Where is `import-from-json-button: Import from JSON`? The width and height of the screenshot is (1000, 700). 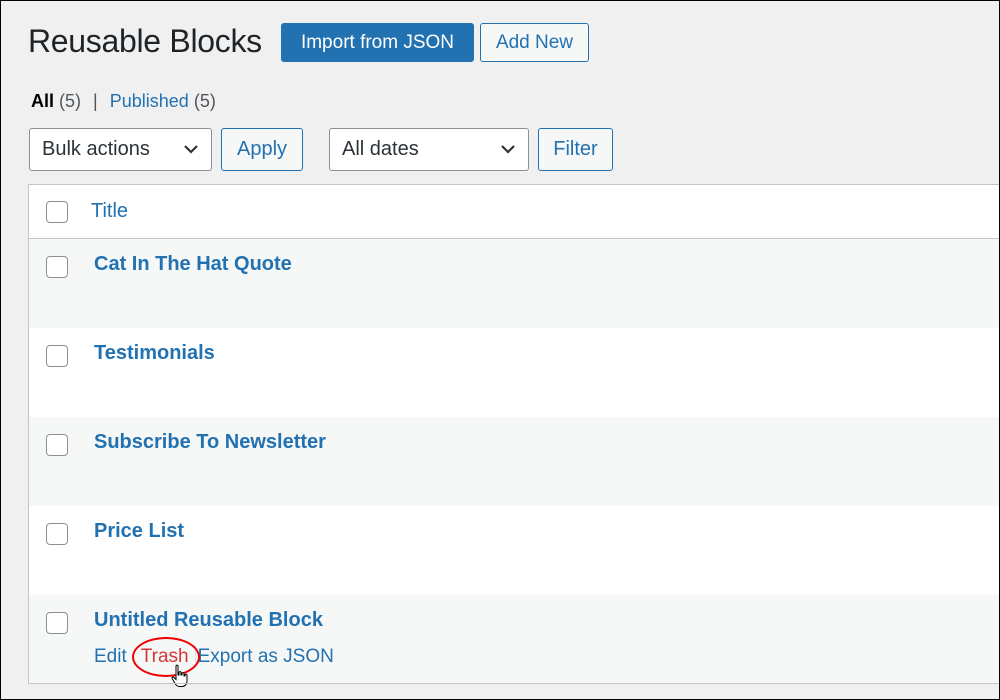 import-from-json-button: Import from JSON is located at coordinates (377, 42).